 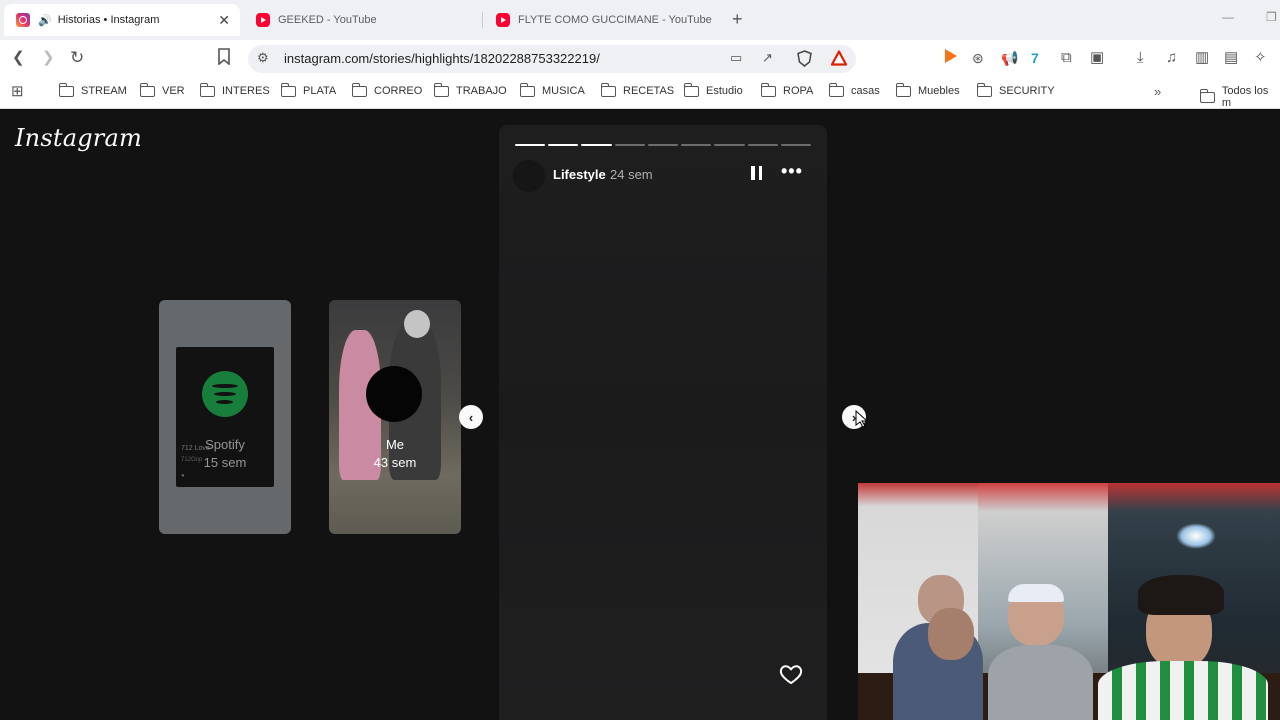 I want to click on bookmark-label: SECURITY, so click(x=1027, y=91).